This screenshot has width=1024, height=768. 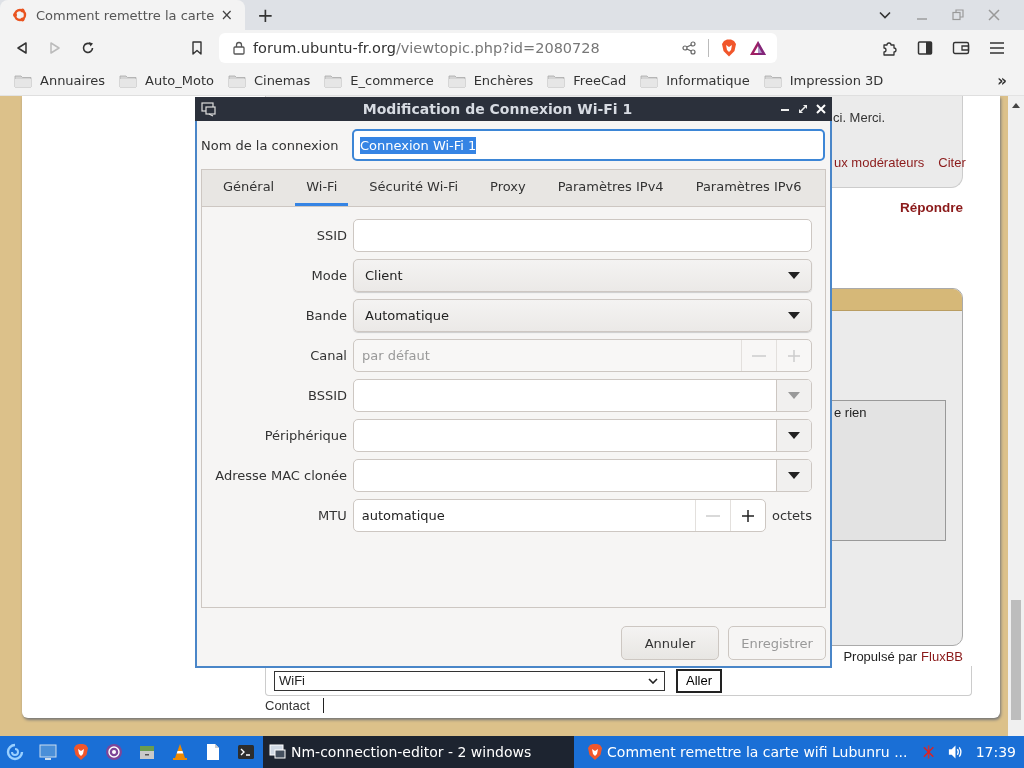 What do you see at coordinates (490, 80) in the screenshot?
I see `bookmark-item: Enchères` at bounding box center [490, 80].